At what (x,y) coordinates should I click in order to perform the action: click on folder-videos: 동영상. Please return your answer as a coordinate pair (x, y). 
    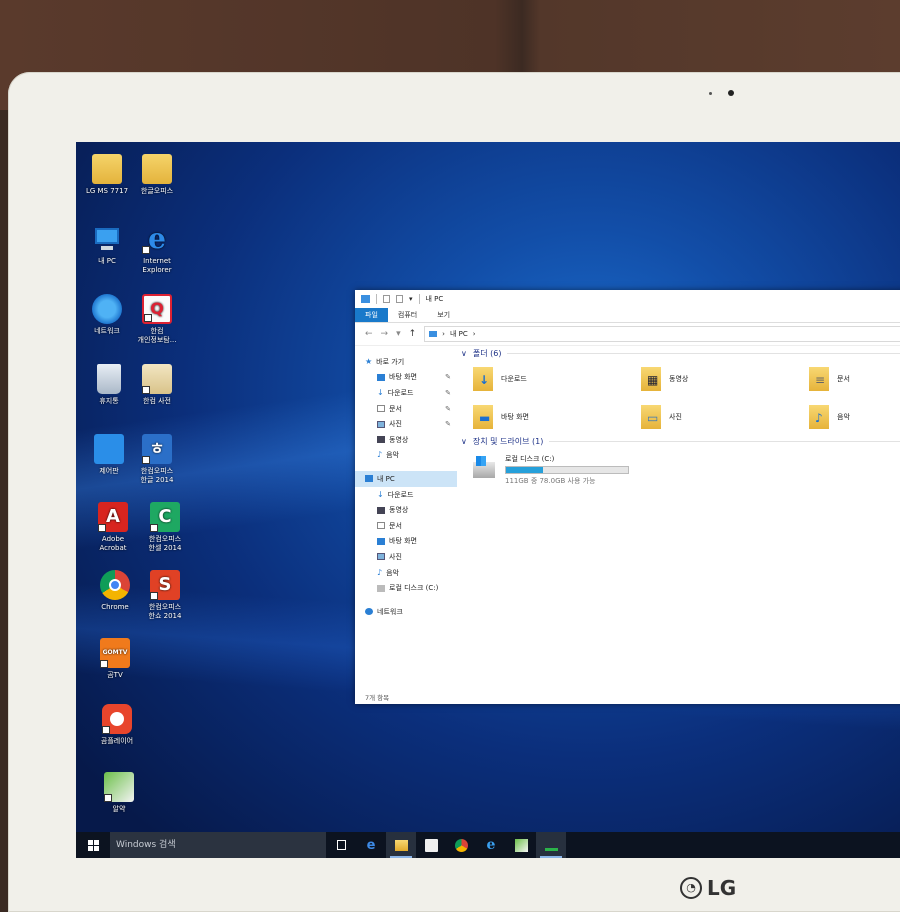
    Looking at the image, I should click on (725, 379).